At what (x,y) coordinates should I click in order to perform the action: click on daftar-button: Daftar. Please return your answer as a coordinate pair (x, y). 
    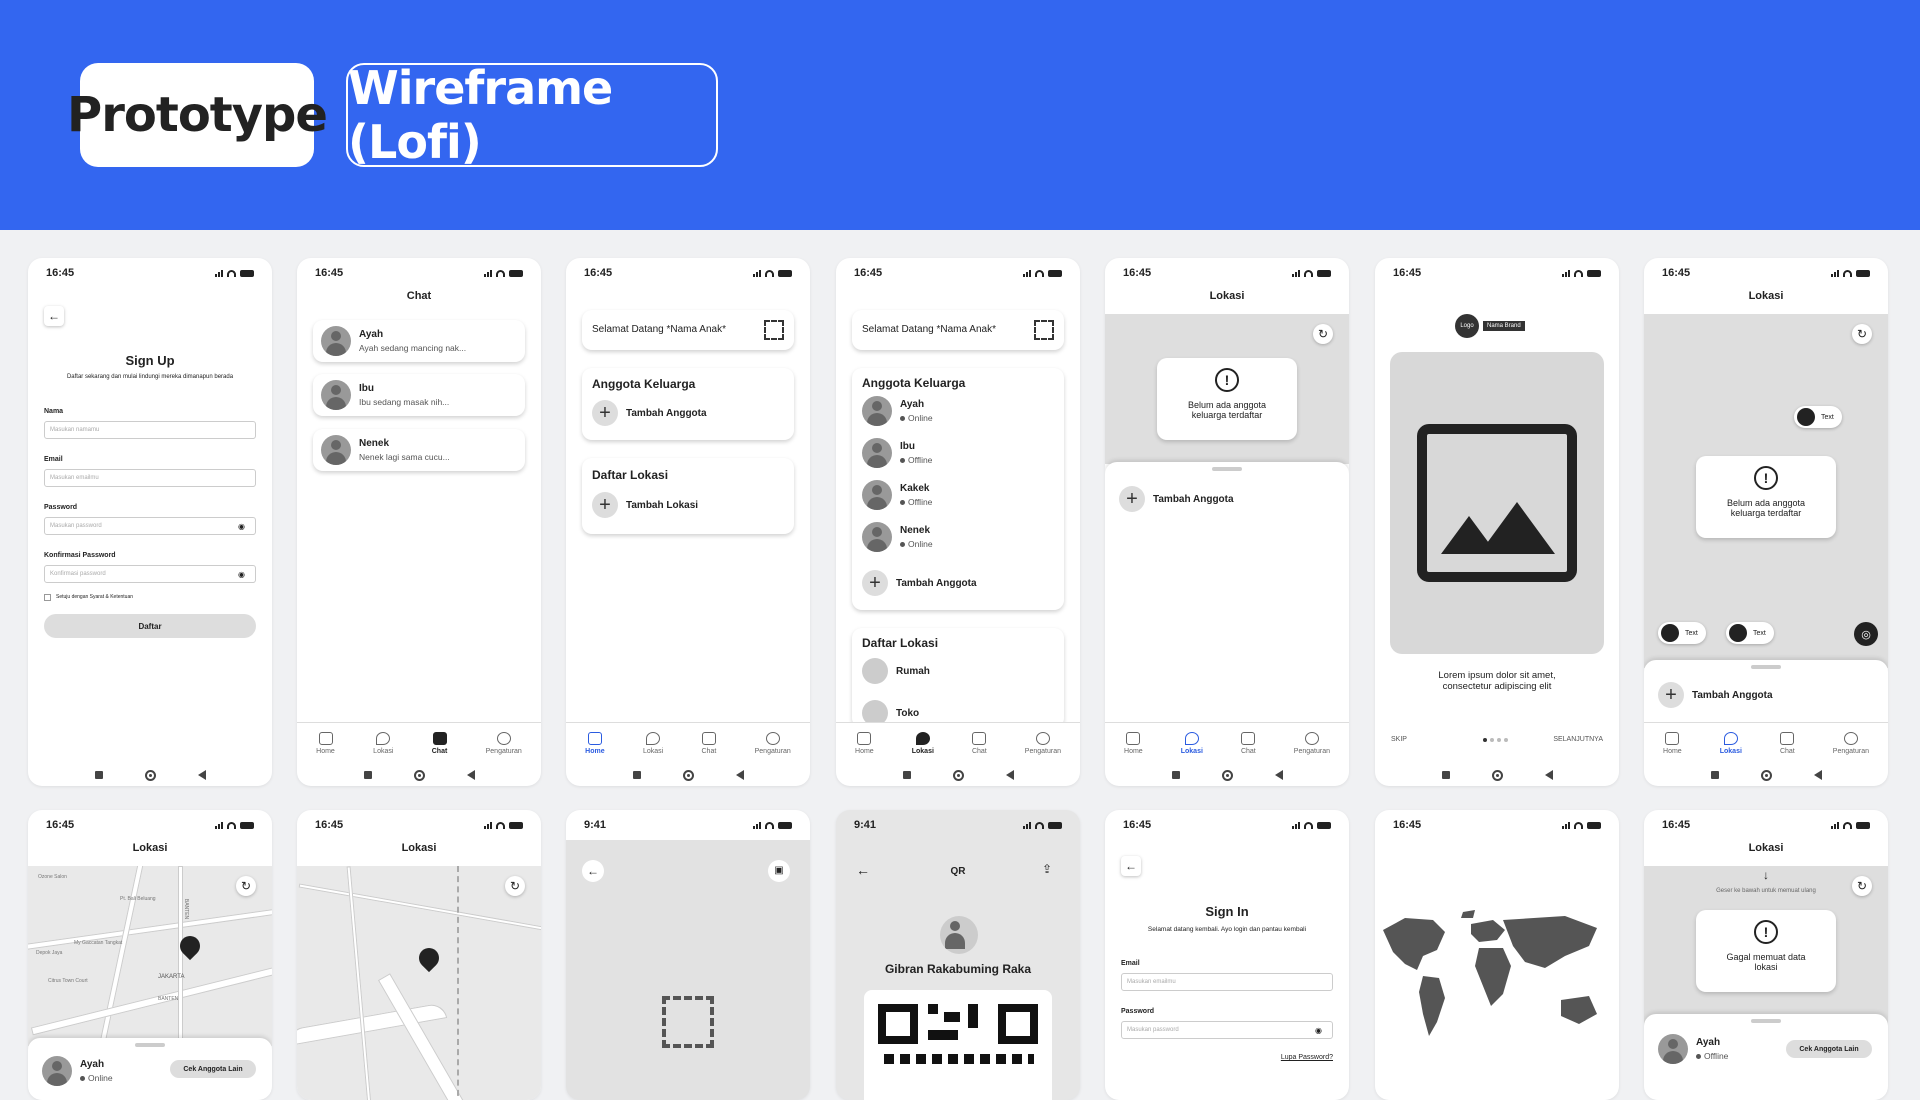
    Looking at the image, I should click on (150, 626).